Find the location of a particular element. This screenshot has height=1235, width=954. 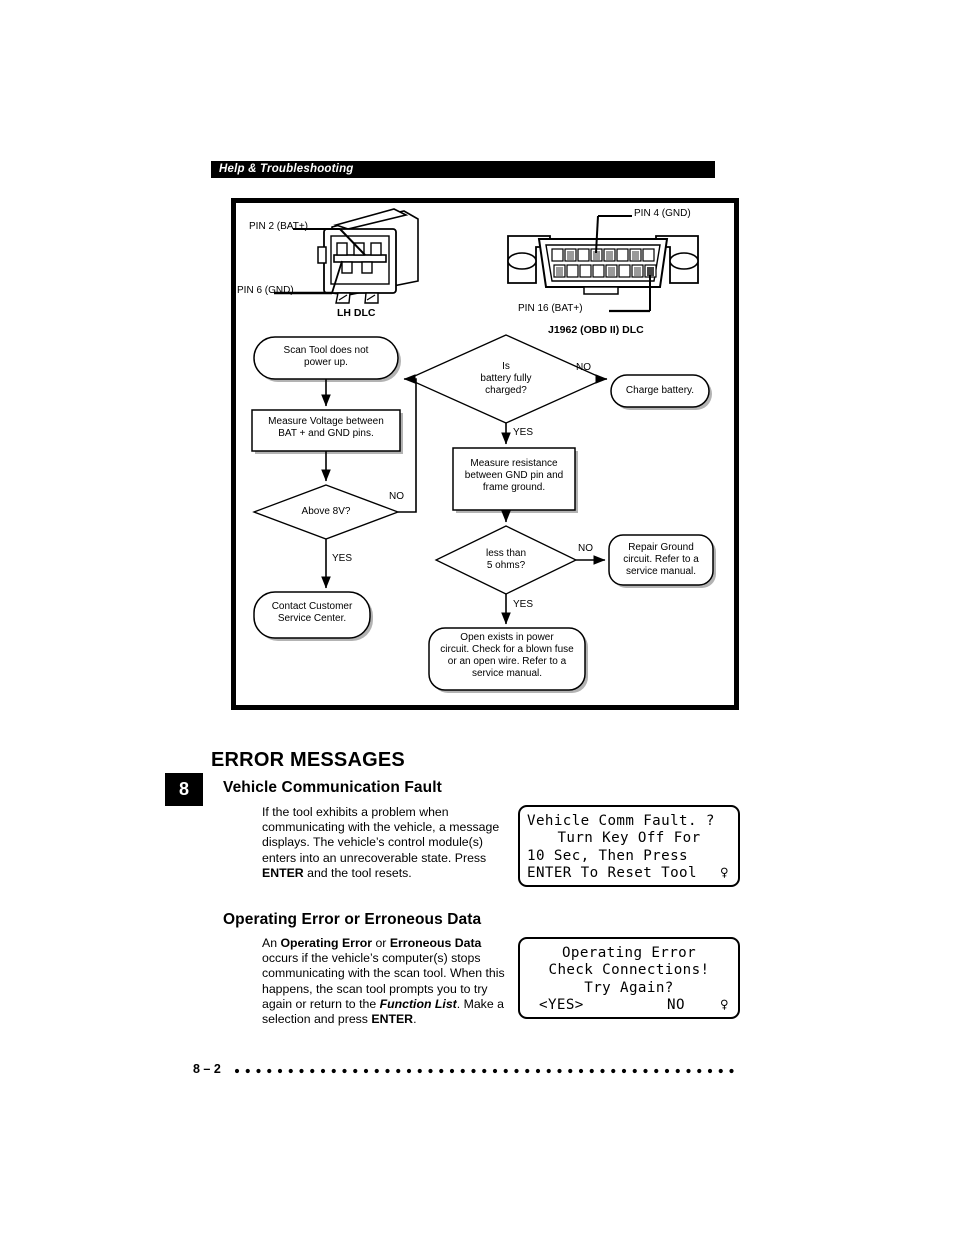

lcd-line-1: Operating Error is located at coordinates (629, 953).